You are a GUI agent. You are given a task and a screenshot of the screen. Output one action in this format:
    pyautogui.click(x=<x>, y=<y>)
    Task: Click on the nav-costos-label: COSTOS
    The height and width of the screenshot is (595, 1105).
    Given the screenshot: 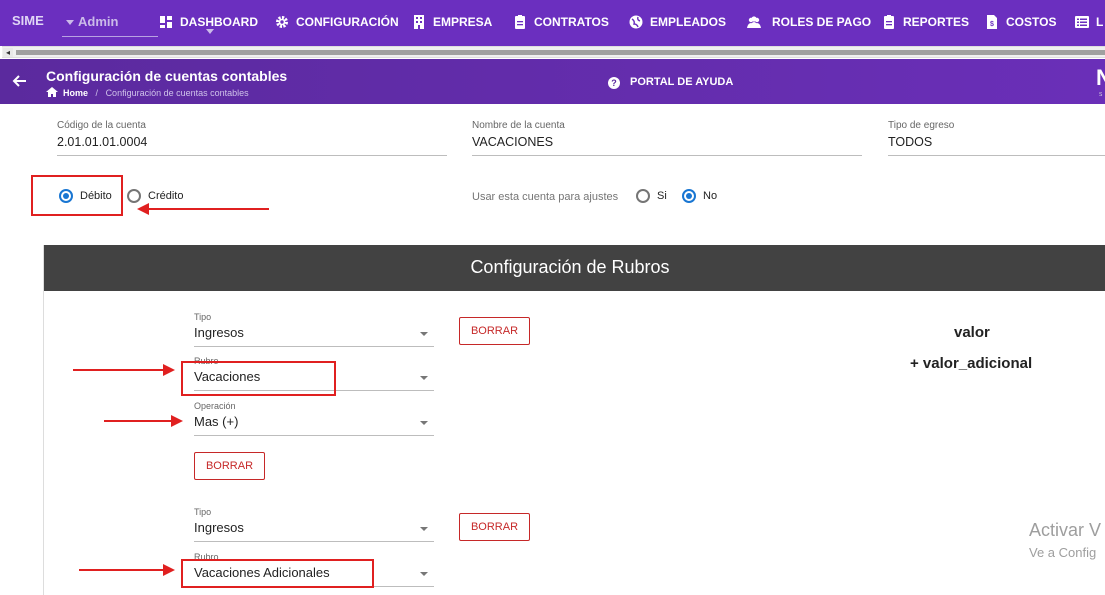 What is the action you would take?
    pyautogui.click(x=1031, y=22)
    